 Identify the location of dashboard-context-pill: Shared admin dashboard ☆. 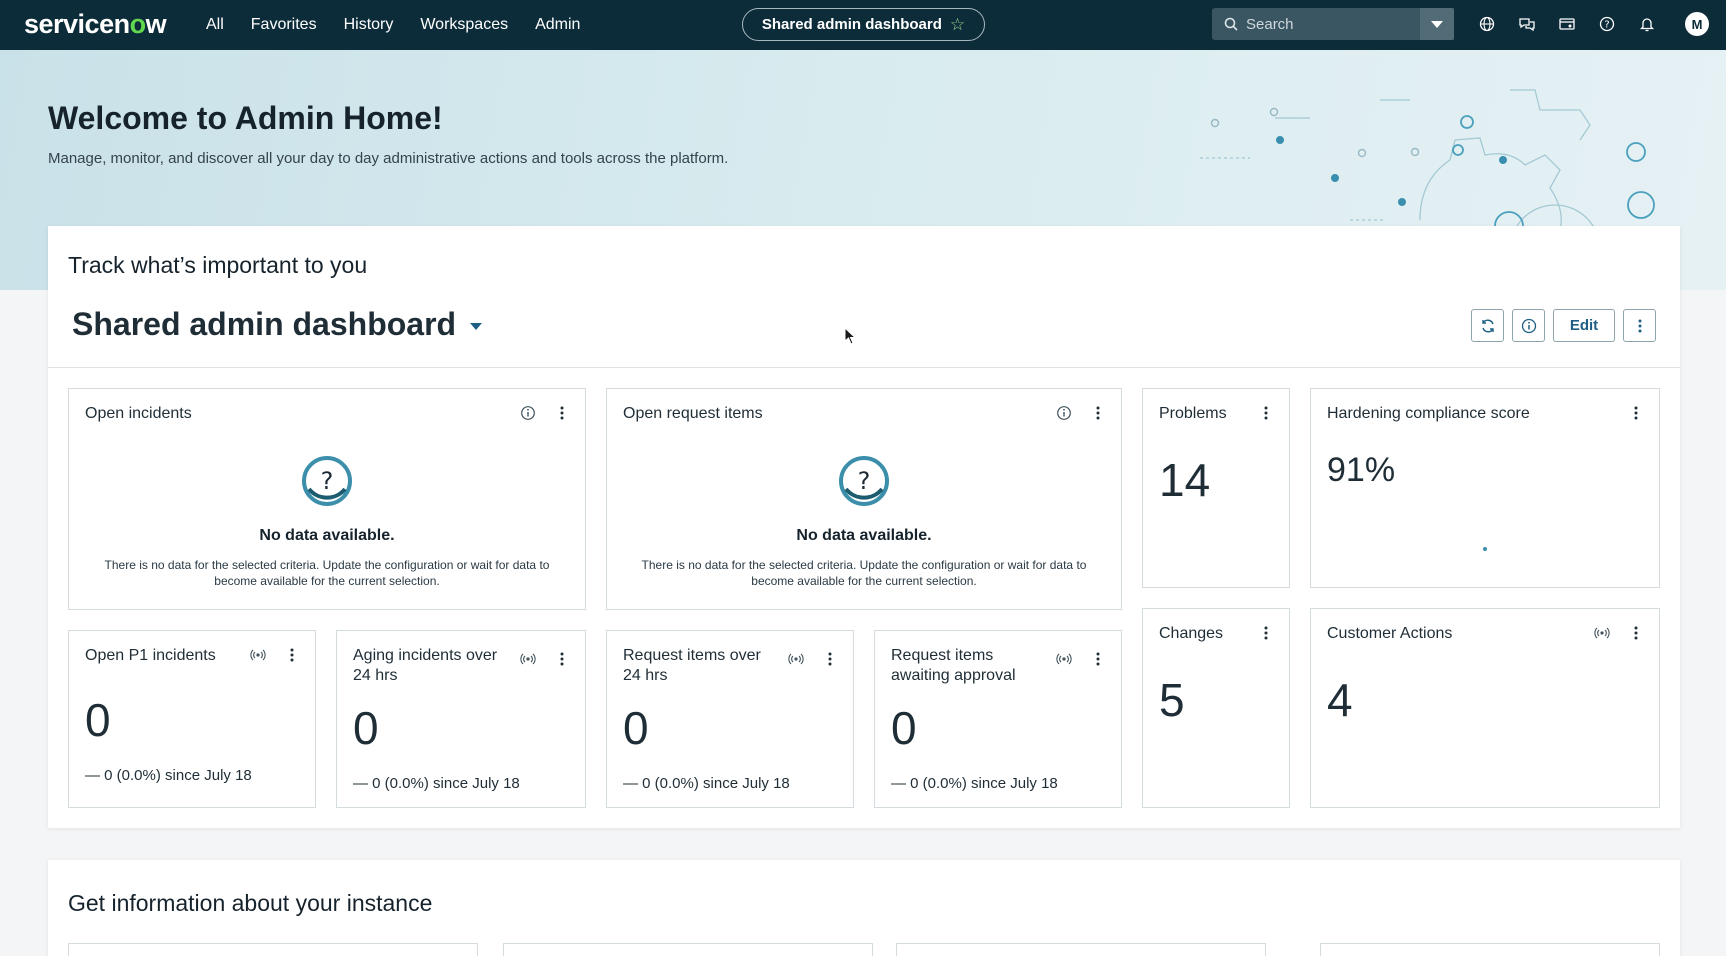
(863, 24).